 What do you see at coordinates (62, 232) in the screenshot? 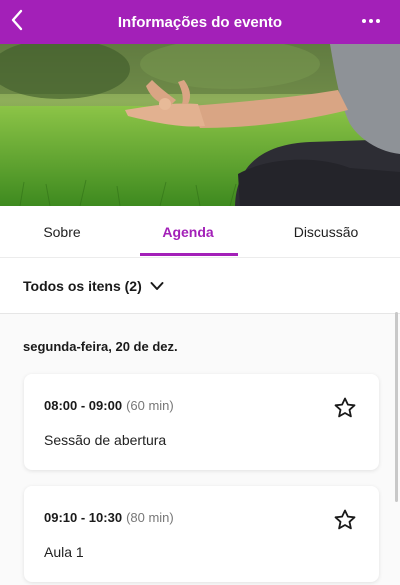
I see `tab-sobre: Sobre` at bounding box center [62, 232].